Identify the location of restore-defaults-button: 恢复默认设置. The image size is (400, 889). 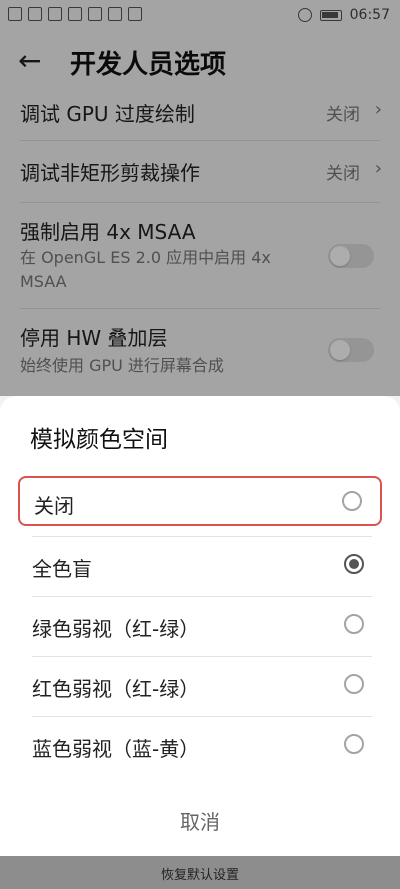
(200, 873).